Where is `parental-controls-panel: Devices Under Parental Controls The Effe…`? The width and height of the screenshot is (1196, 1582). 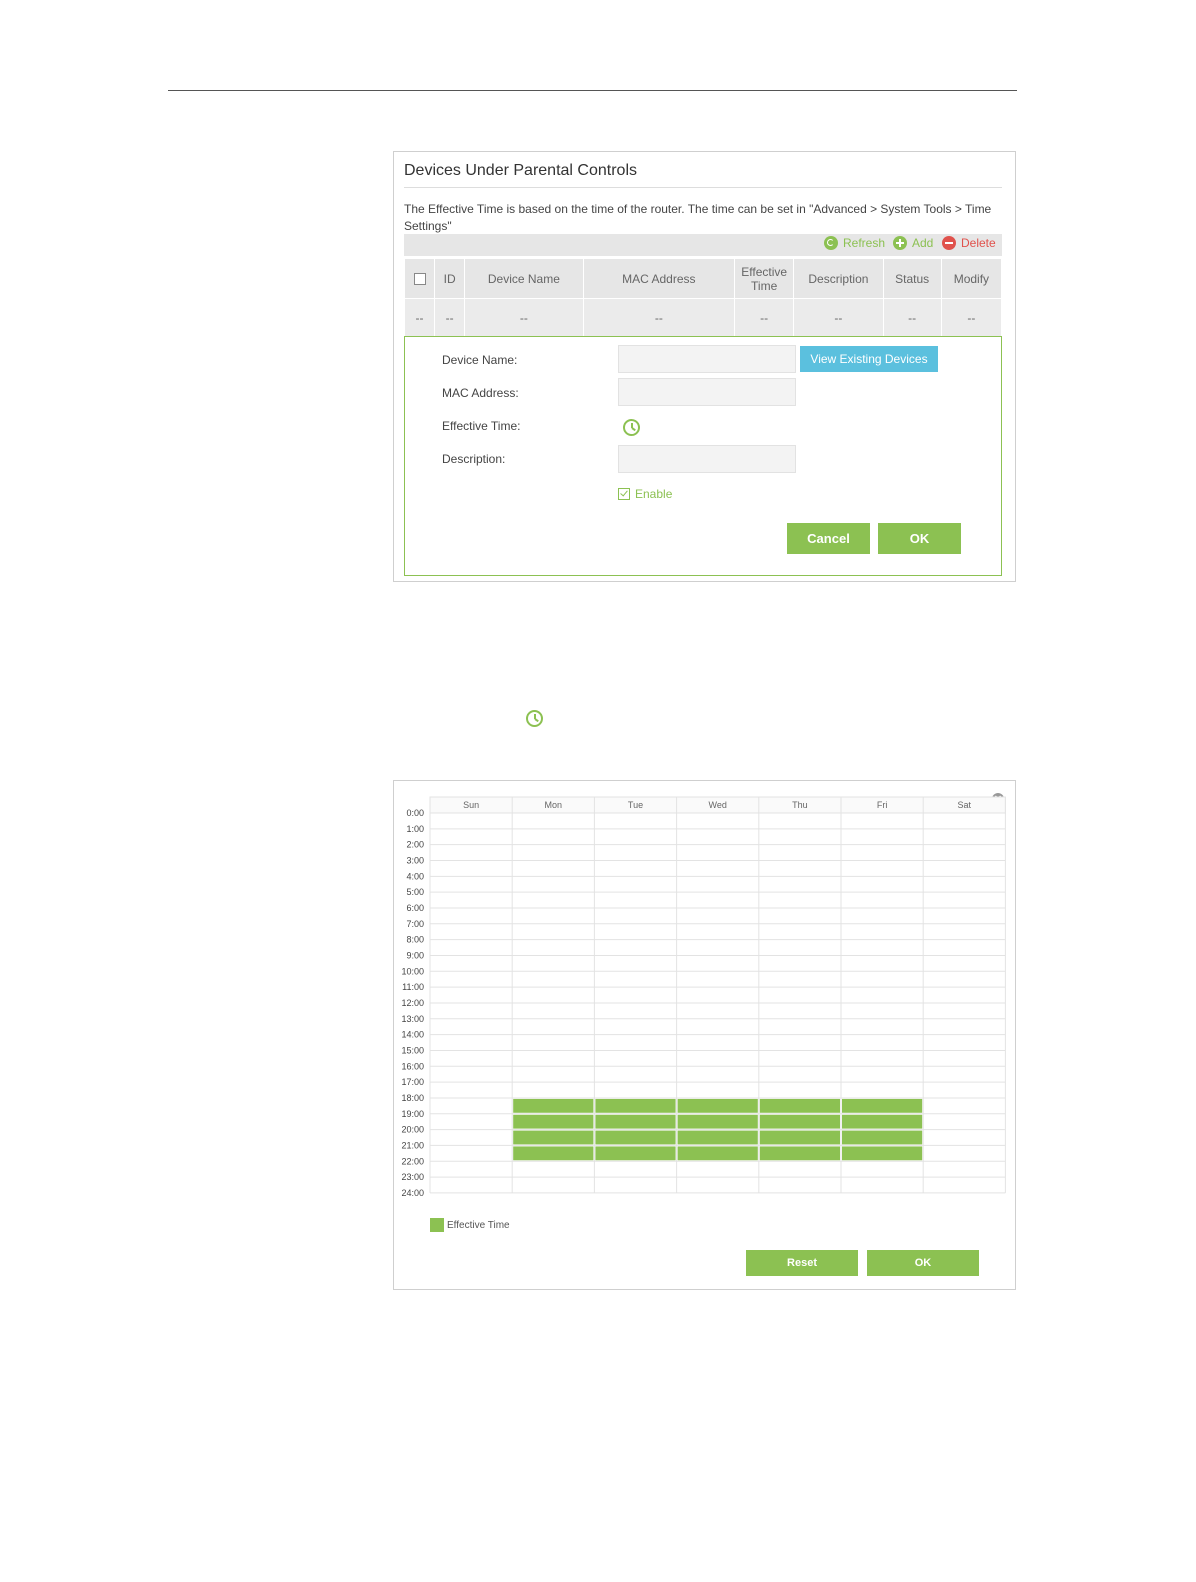
parental-controls-panel: Devices Under Parental Controls The Effe… is located at coordinates (704, 366).